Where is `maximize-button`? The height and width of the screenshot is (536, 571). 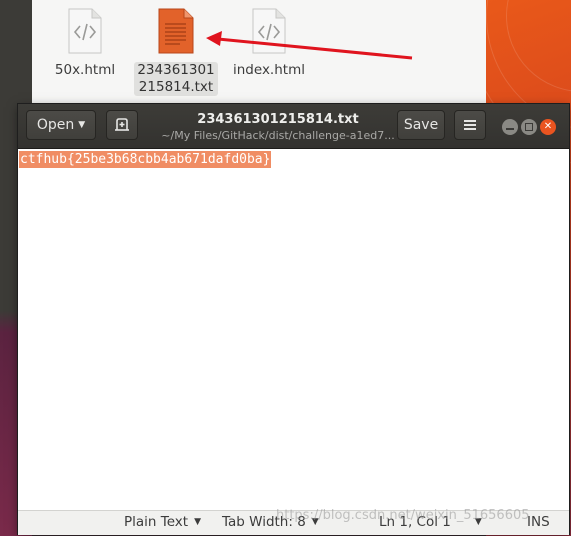 maximize-button is located at coordinates (529, 127).